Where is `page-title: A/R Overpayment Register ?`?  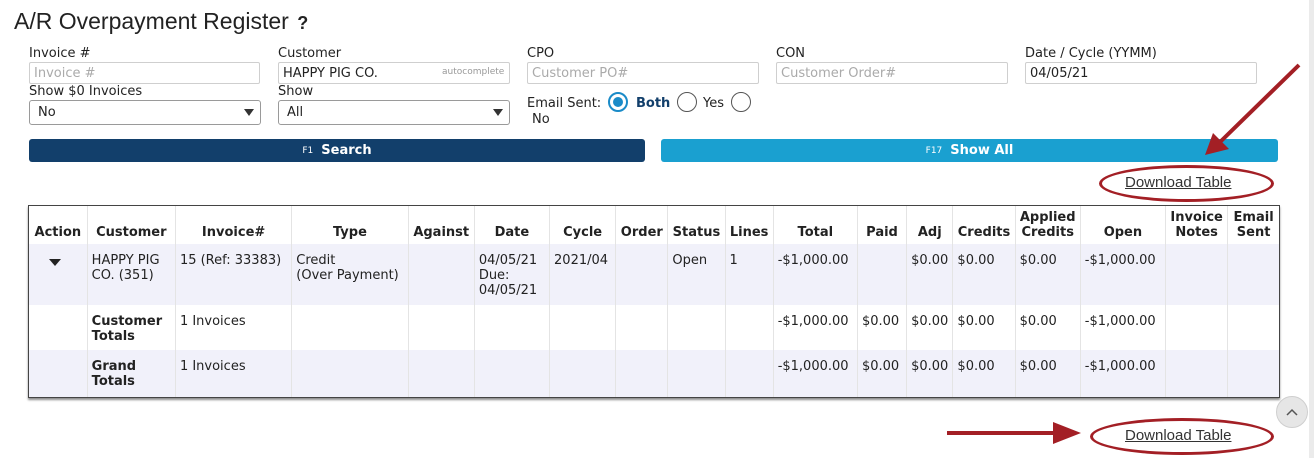 page-title: A/R Overpayment Register ? is located at coordinates (161, 21).